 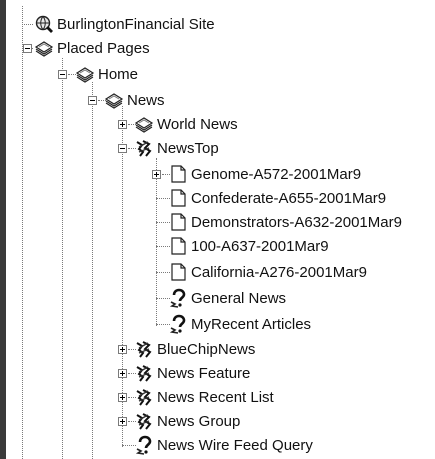 I want to click on tree-node-label: BlueChipNews, so click(x=206, y=349).